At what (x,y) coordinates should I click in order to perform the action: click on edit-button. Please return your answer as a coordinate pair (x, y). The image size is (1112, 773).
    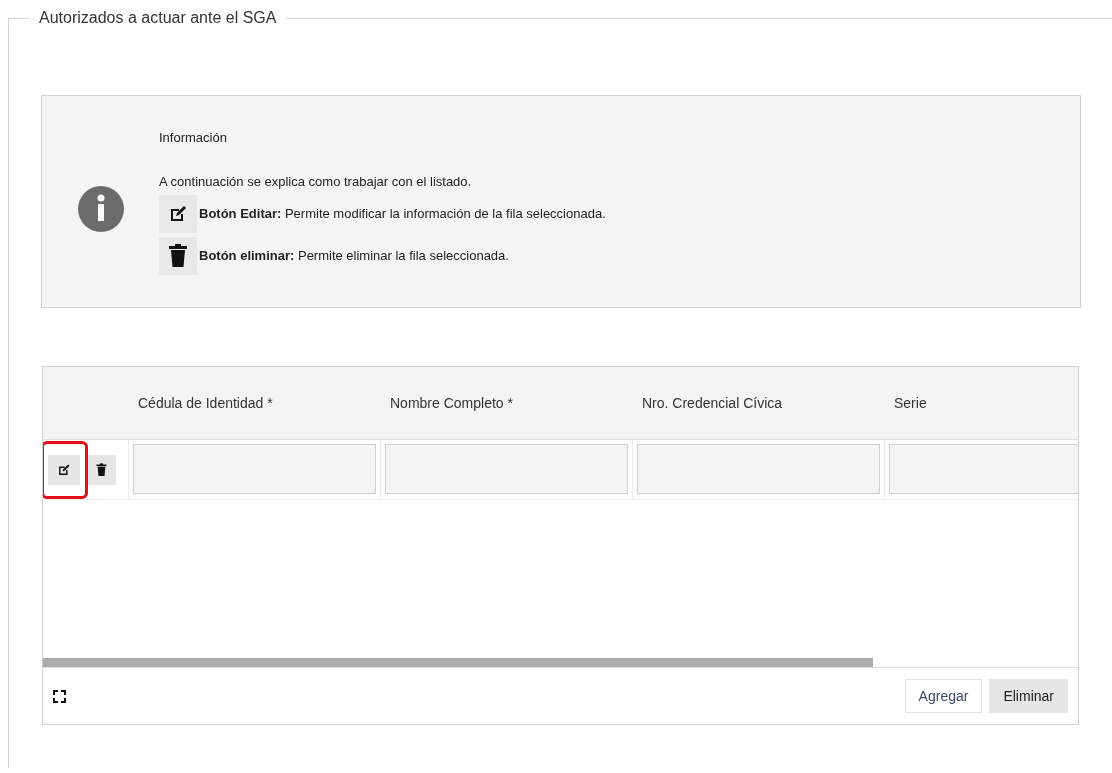
    Looking at the image, I should click on (64, 469).